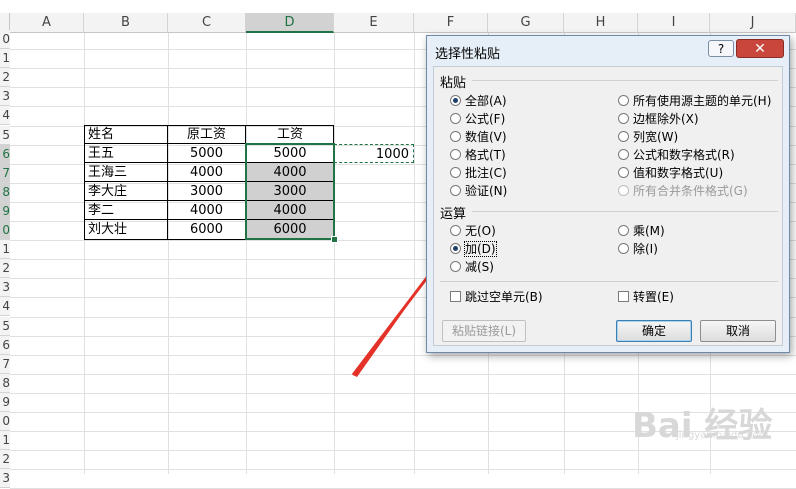 This screenshot has height=489, width=796. What do you see at coordinates (722, 435) in the screenshot?
I see `watermark-url: jingyan.baidu.com` at bounding box center [722, 435].